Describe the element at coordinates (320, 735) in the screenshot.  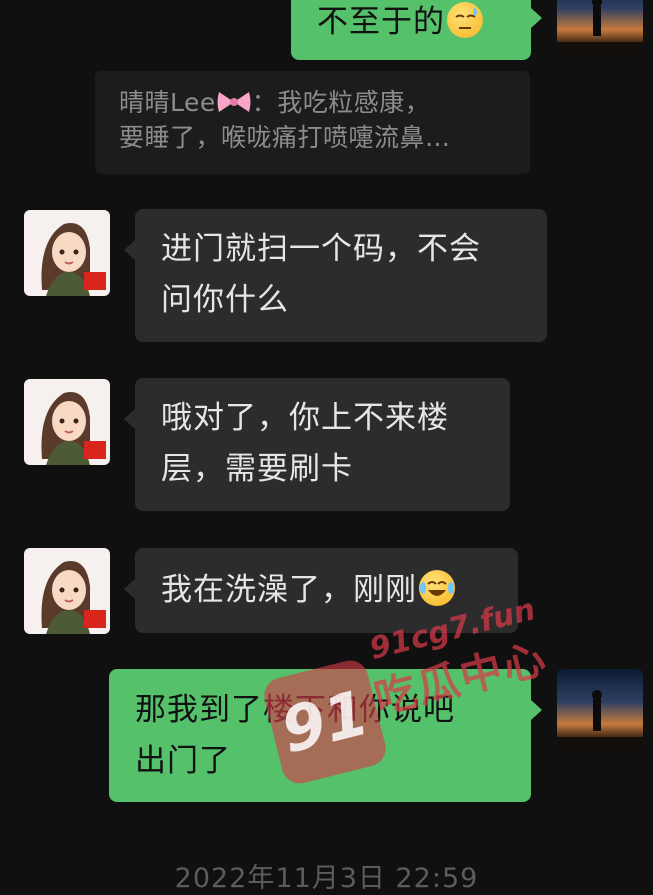
I see `outgoing-message-bubble: 那我到了楼下和你说吧 出门了` at that location.